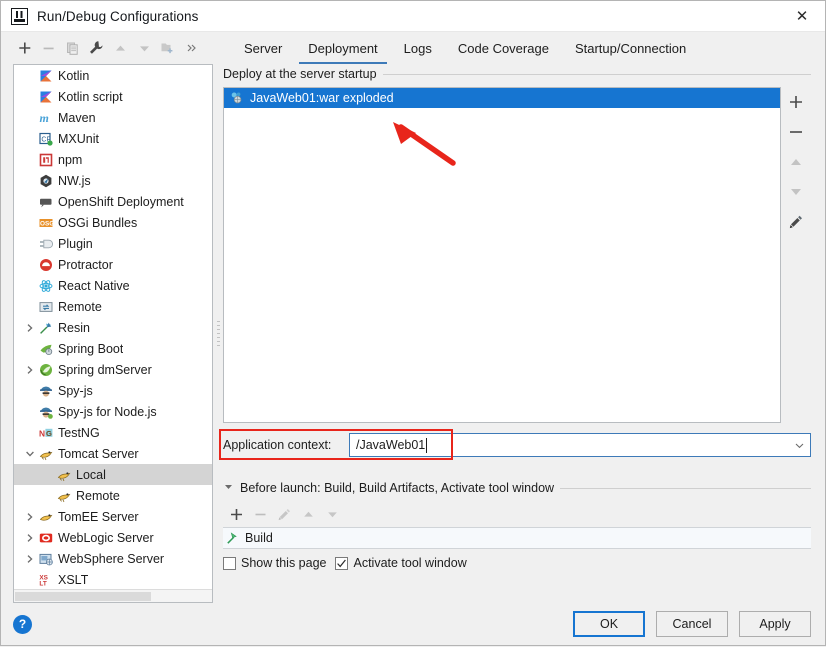  I want to click on task-label: Build, so click(259, 538).